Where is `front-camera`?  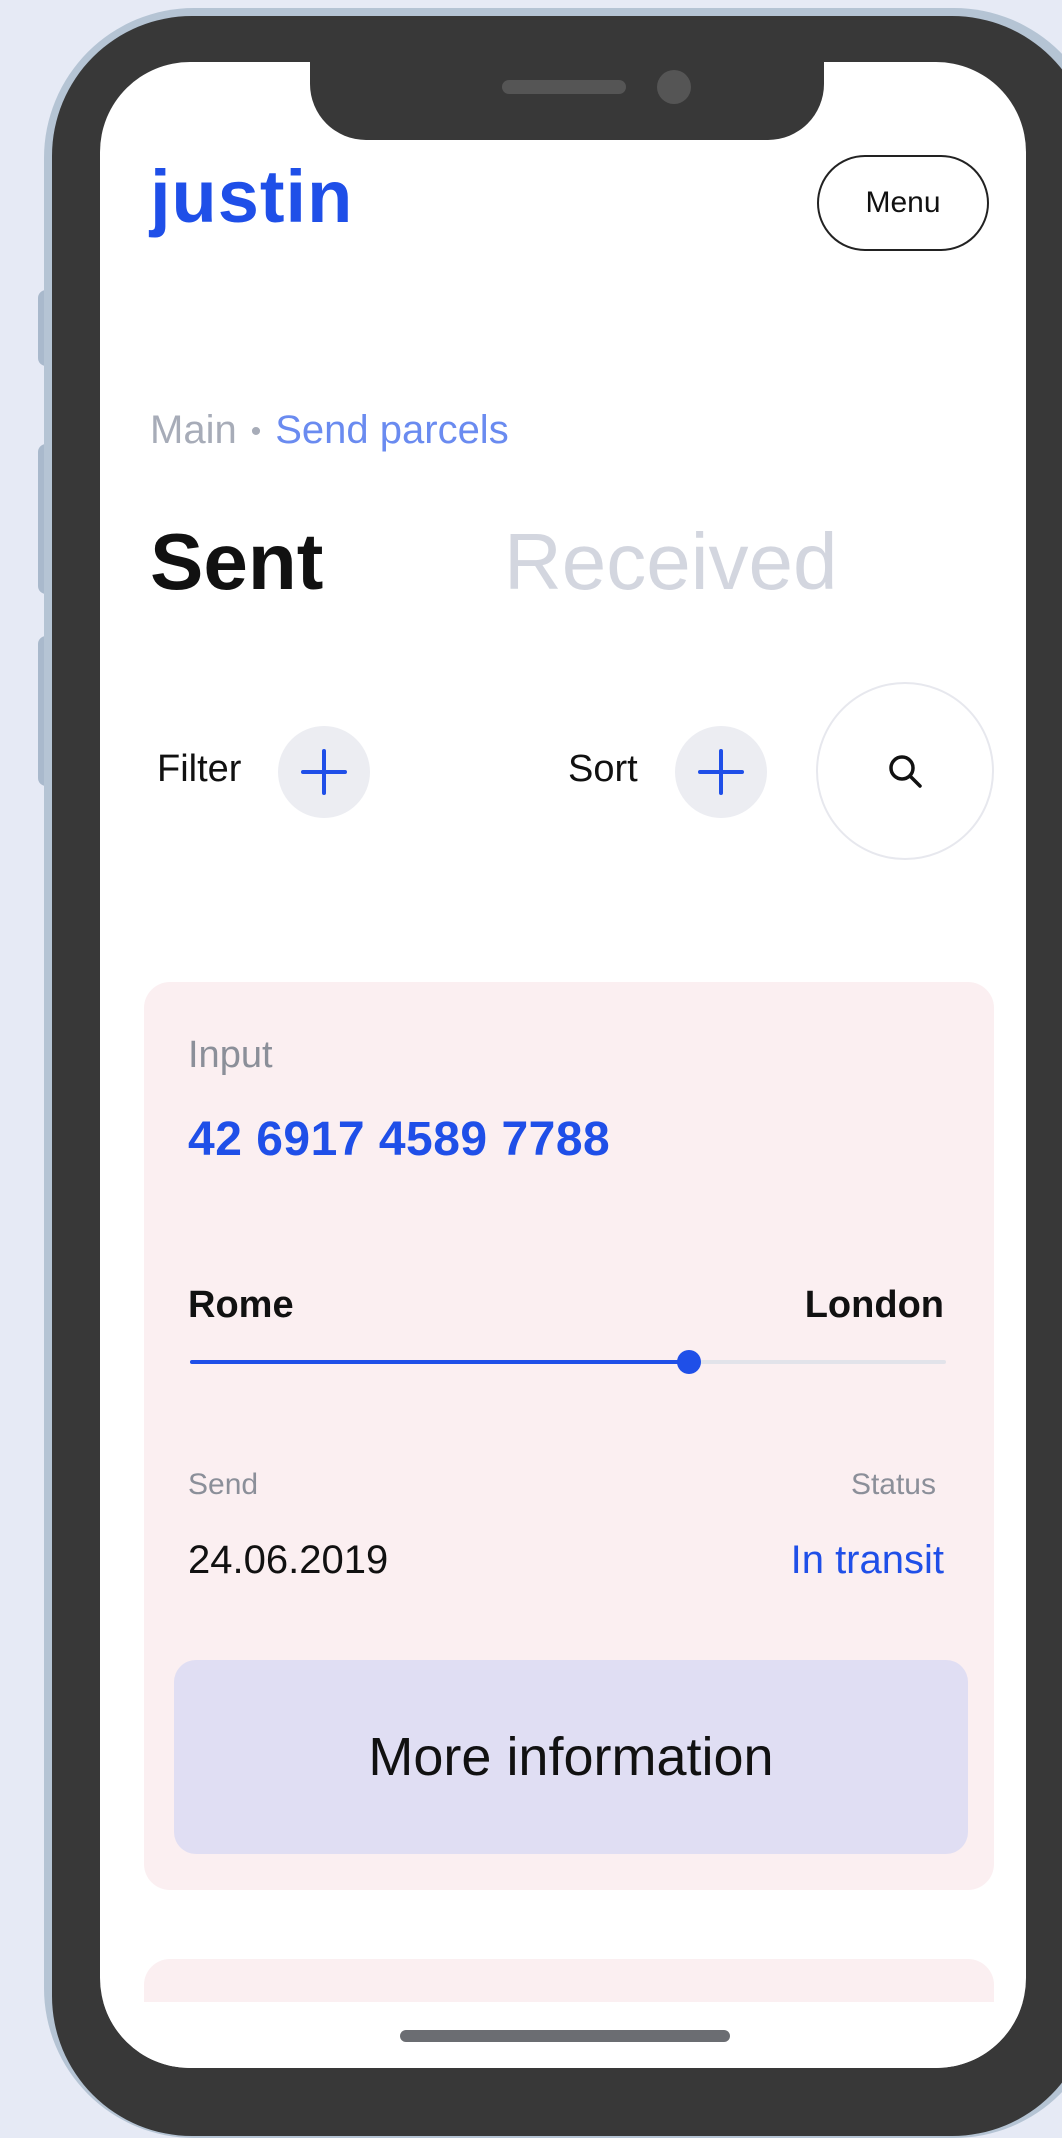 front-camera is located at coordinates (674, 87).